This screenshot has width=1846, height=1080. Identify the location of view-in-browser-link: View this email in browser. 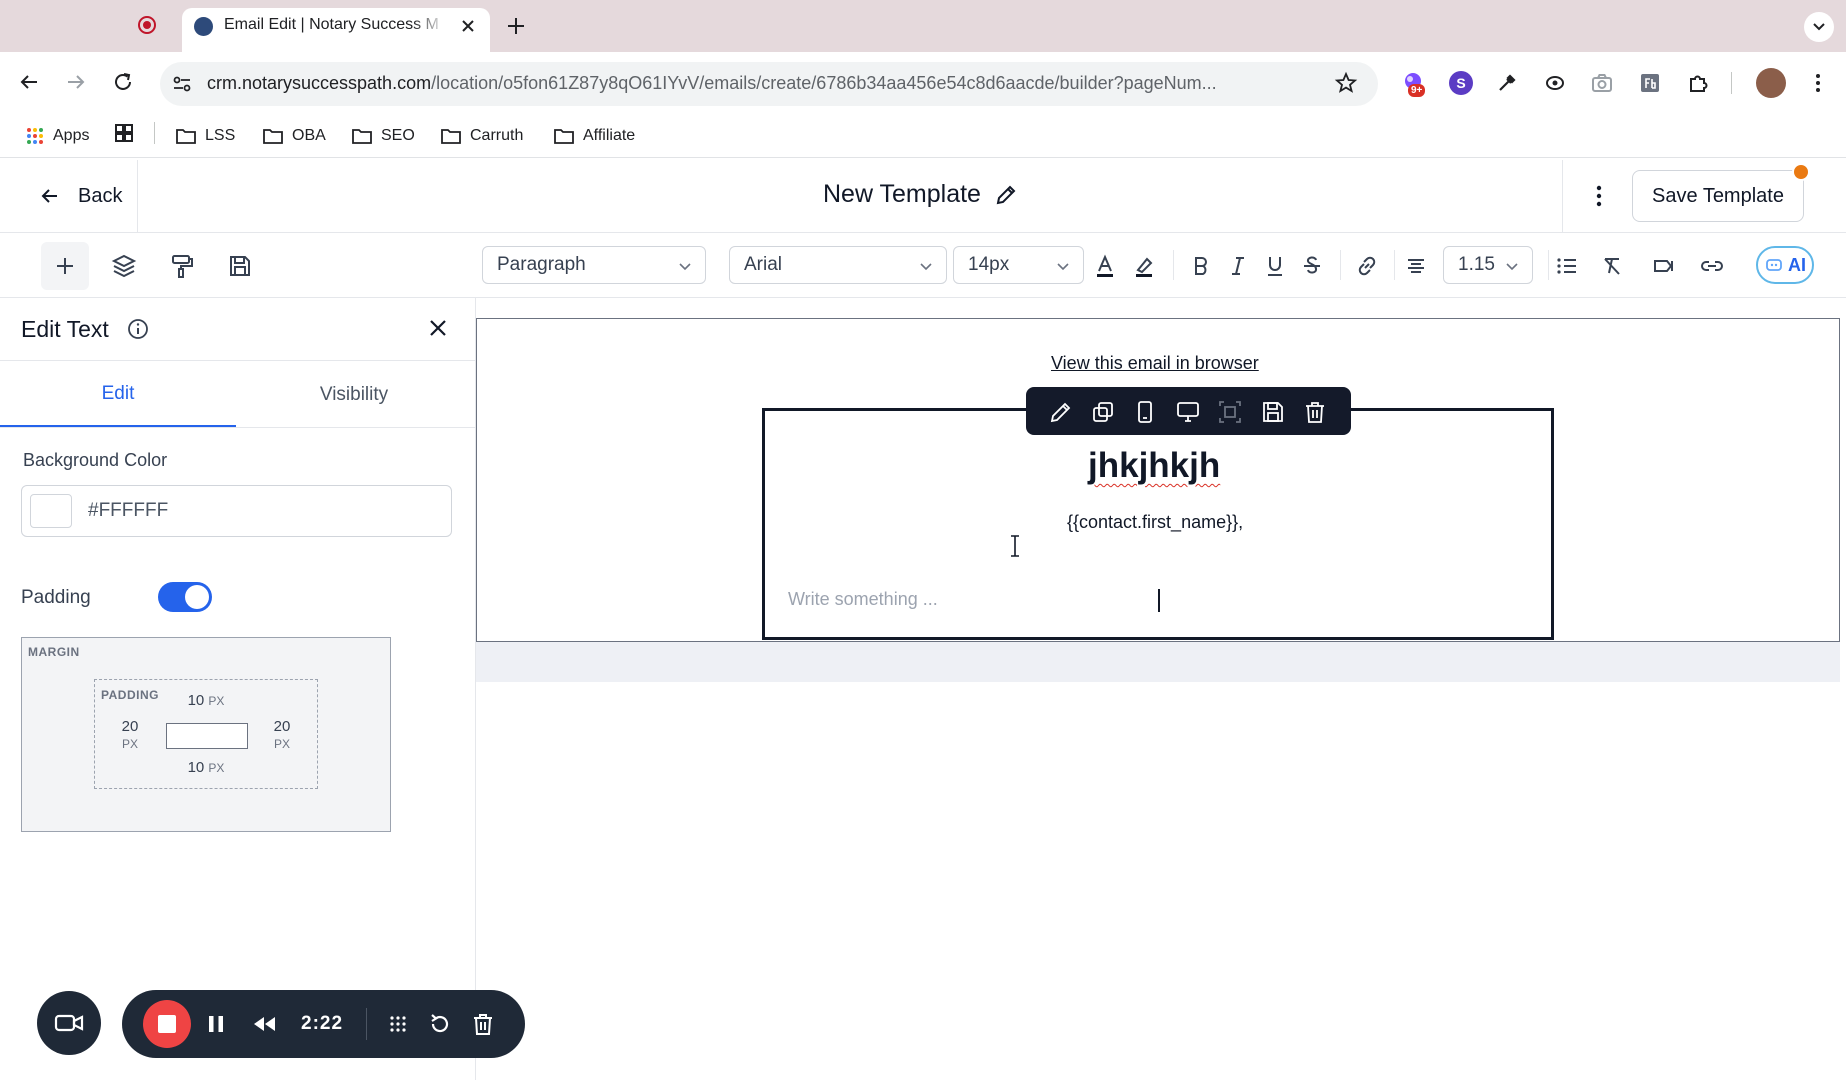
(1155, 363).